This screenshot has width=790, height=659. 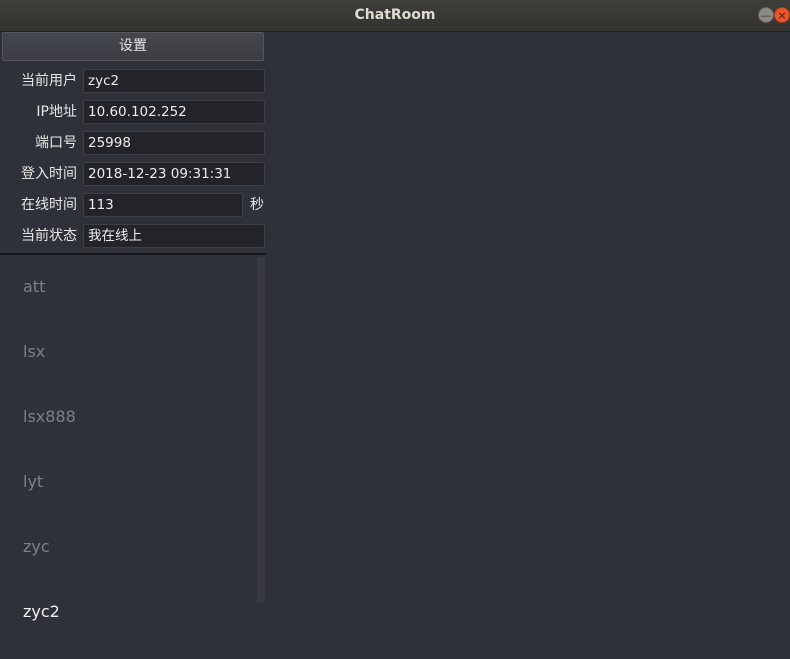 What do you see at coordinates (33, 481) in the screenshot?
I see `list-item-user: lyt` at bounding box center [33, 481].